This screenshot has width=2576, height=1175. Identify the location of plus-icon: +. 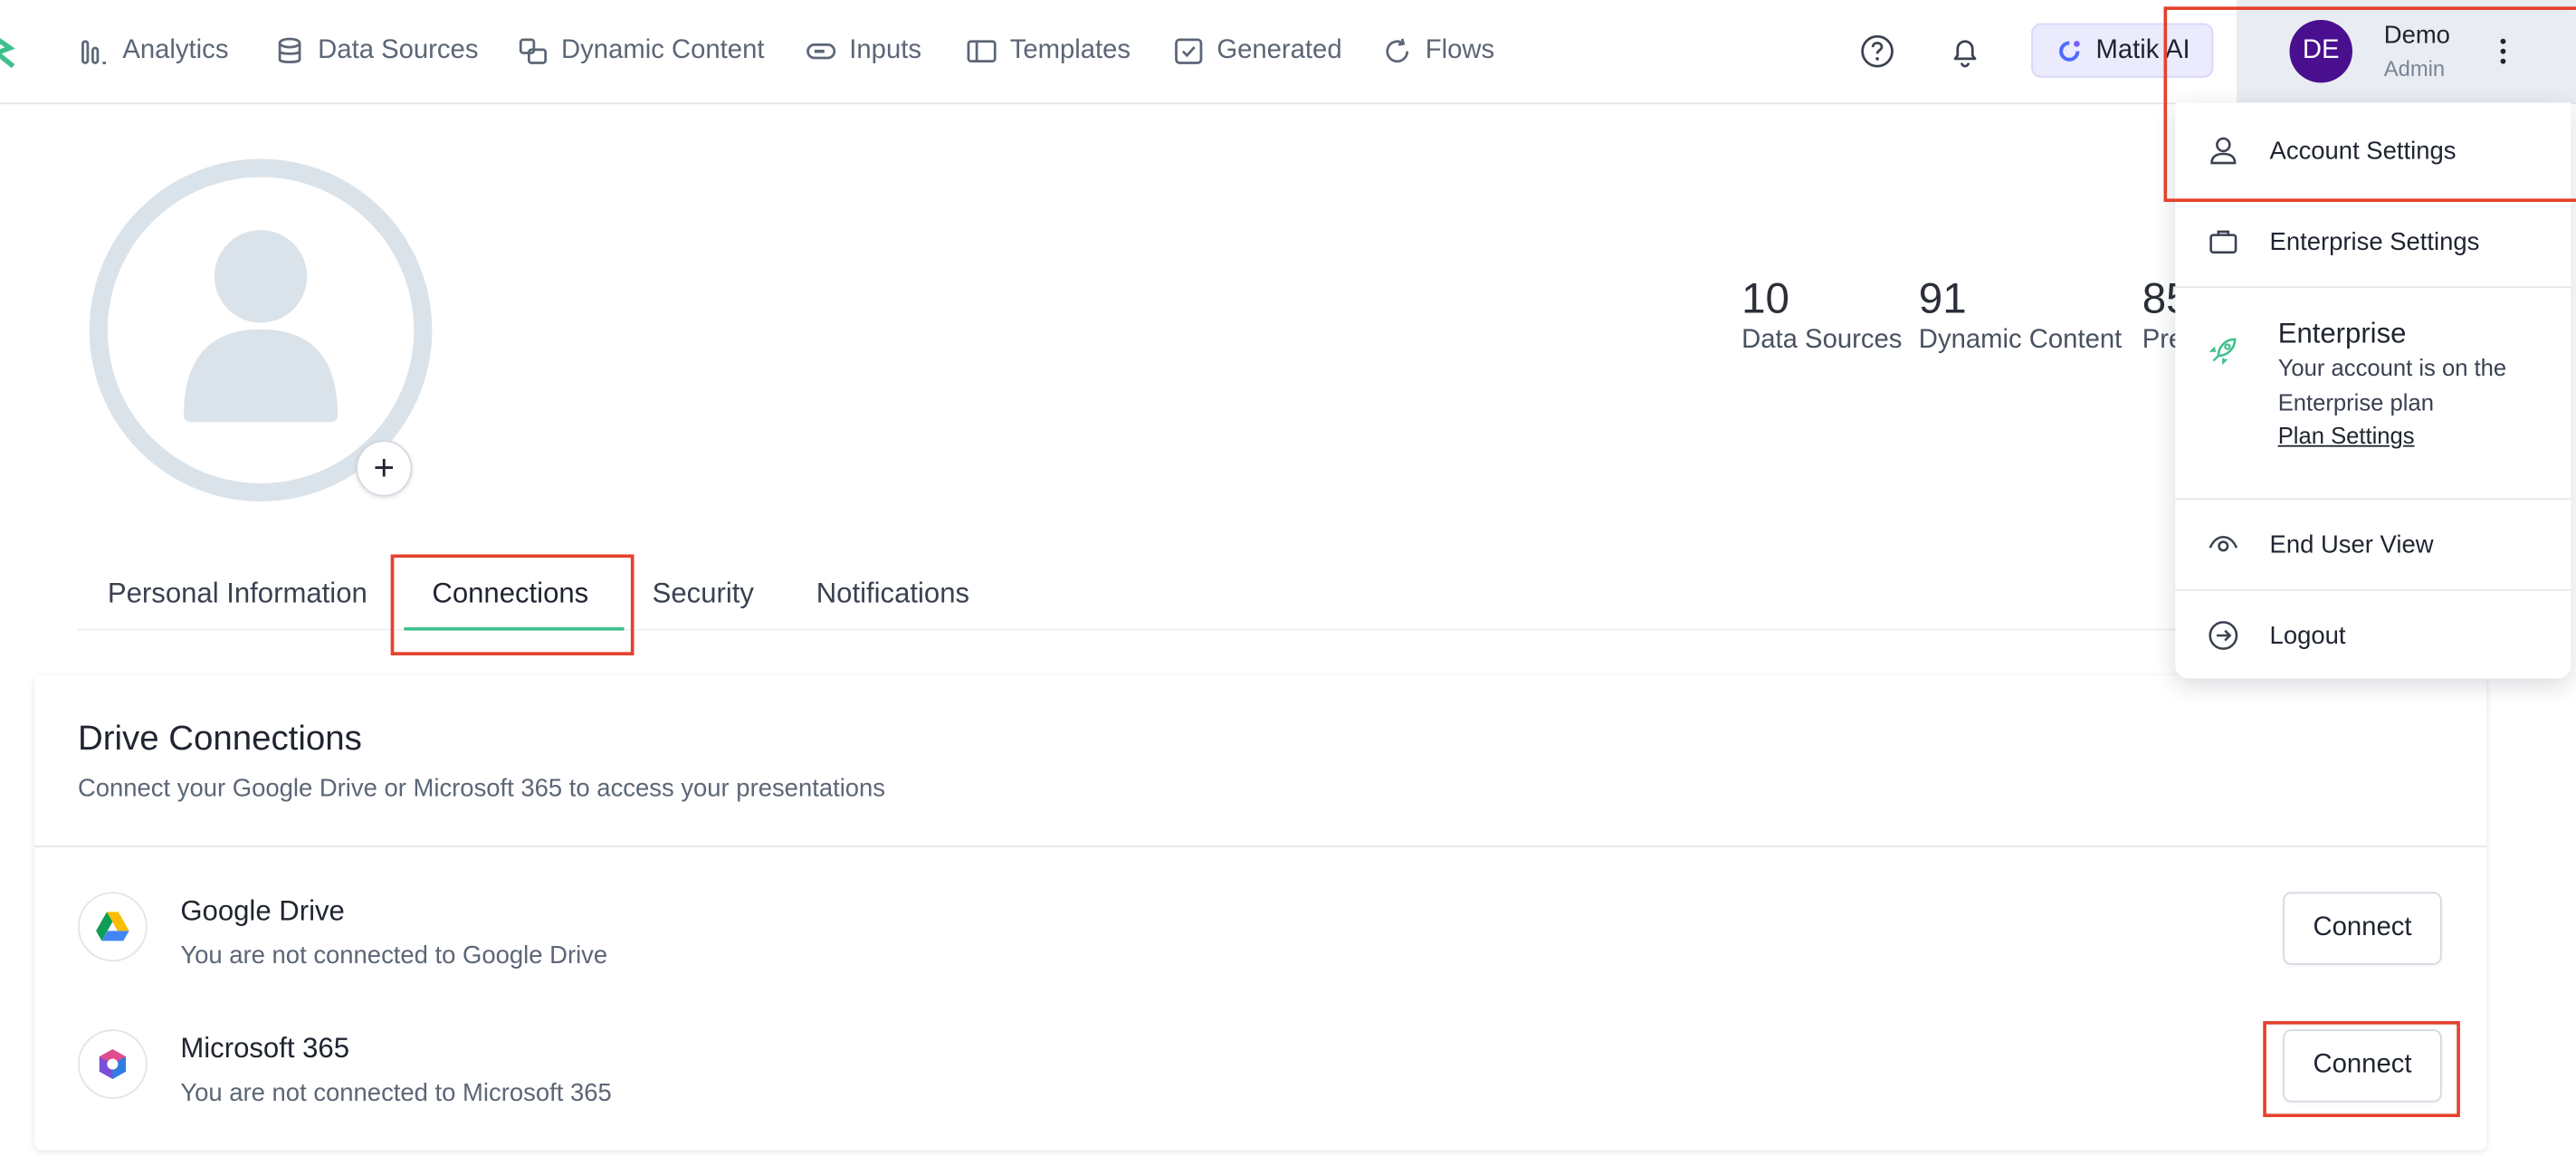
(385, 467).